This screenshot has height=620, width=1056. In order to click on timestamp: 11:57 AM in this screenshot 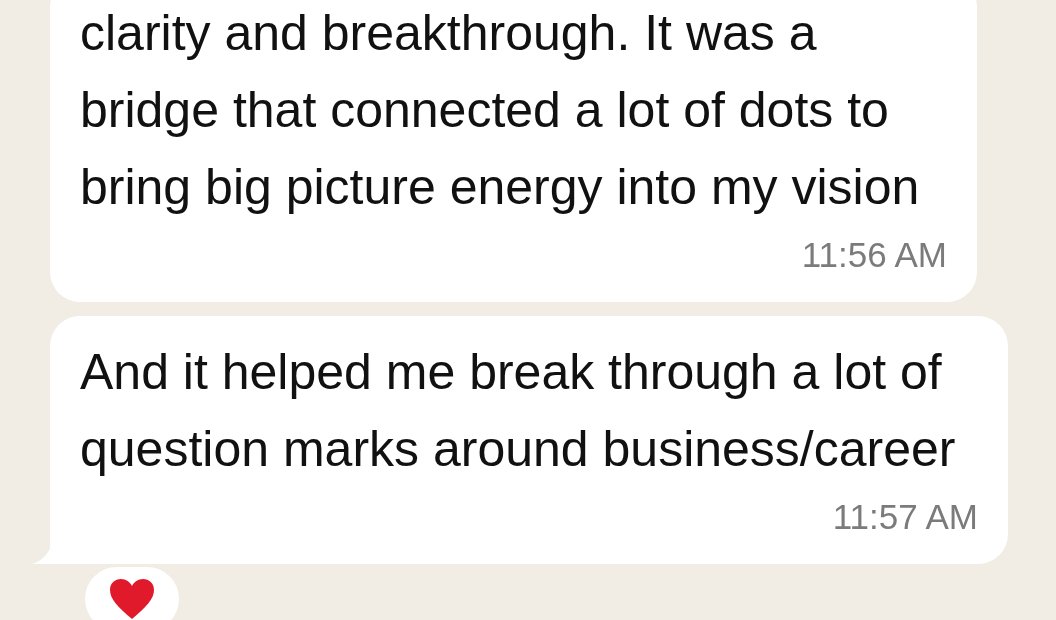, I will do `click(905, 517)`.